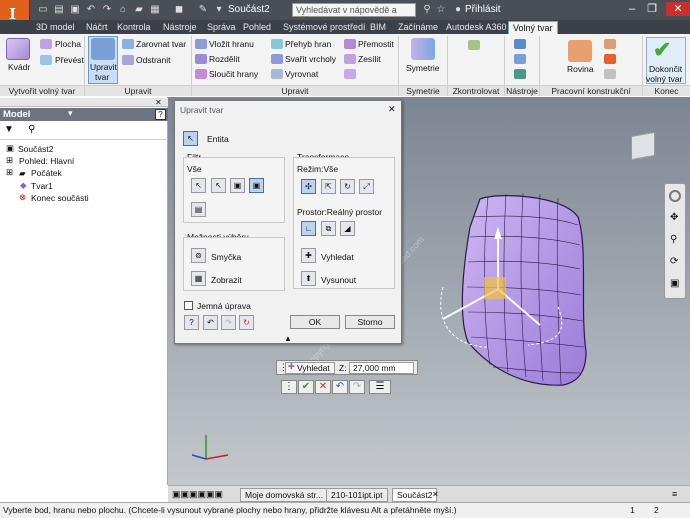 This screenshot has height=518, width=690. What do you see at coordinates (423, 49) in the screenshot?
I see `symmetry-icon` at bounding box center [423, 49].